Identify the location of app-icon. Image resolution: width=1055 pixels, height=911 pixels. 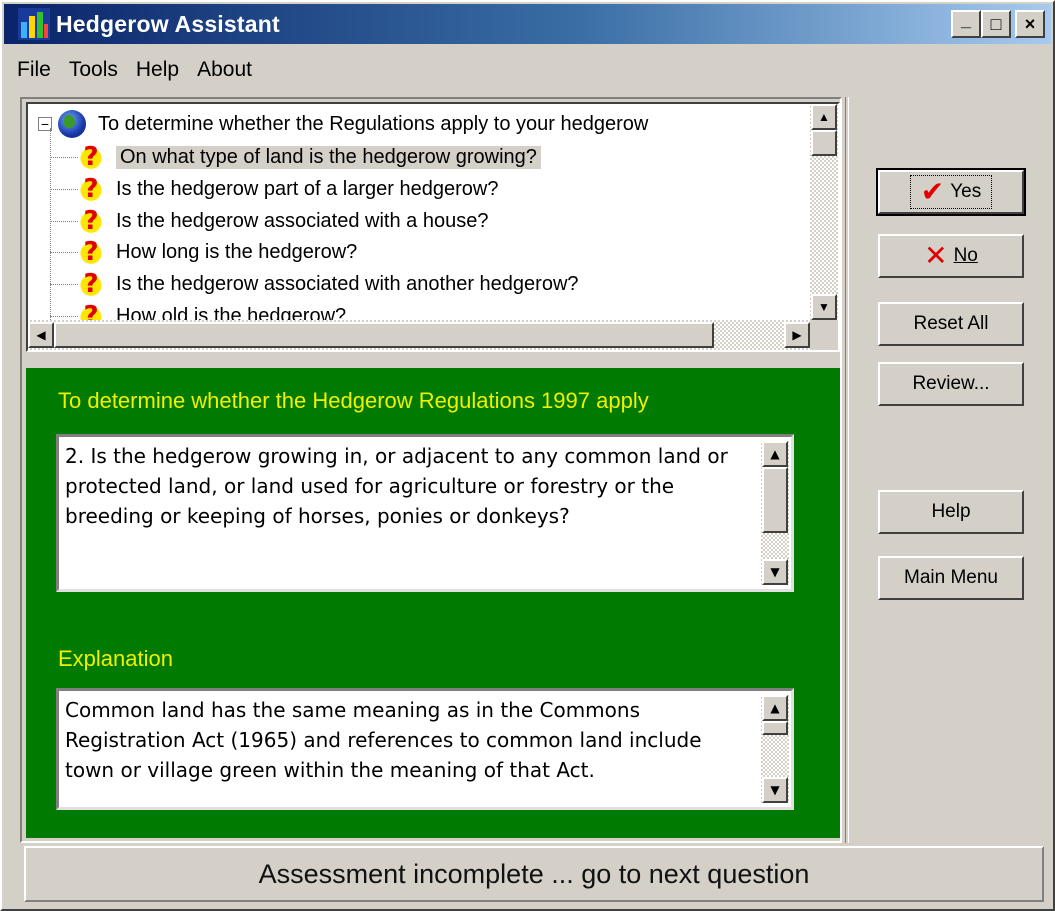
(34, 24).